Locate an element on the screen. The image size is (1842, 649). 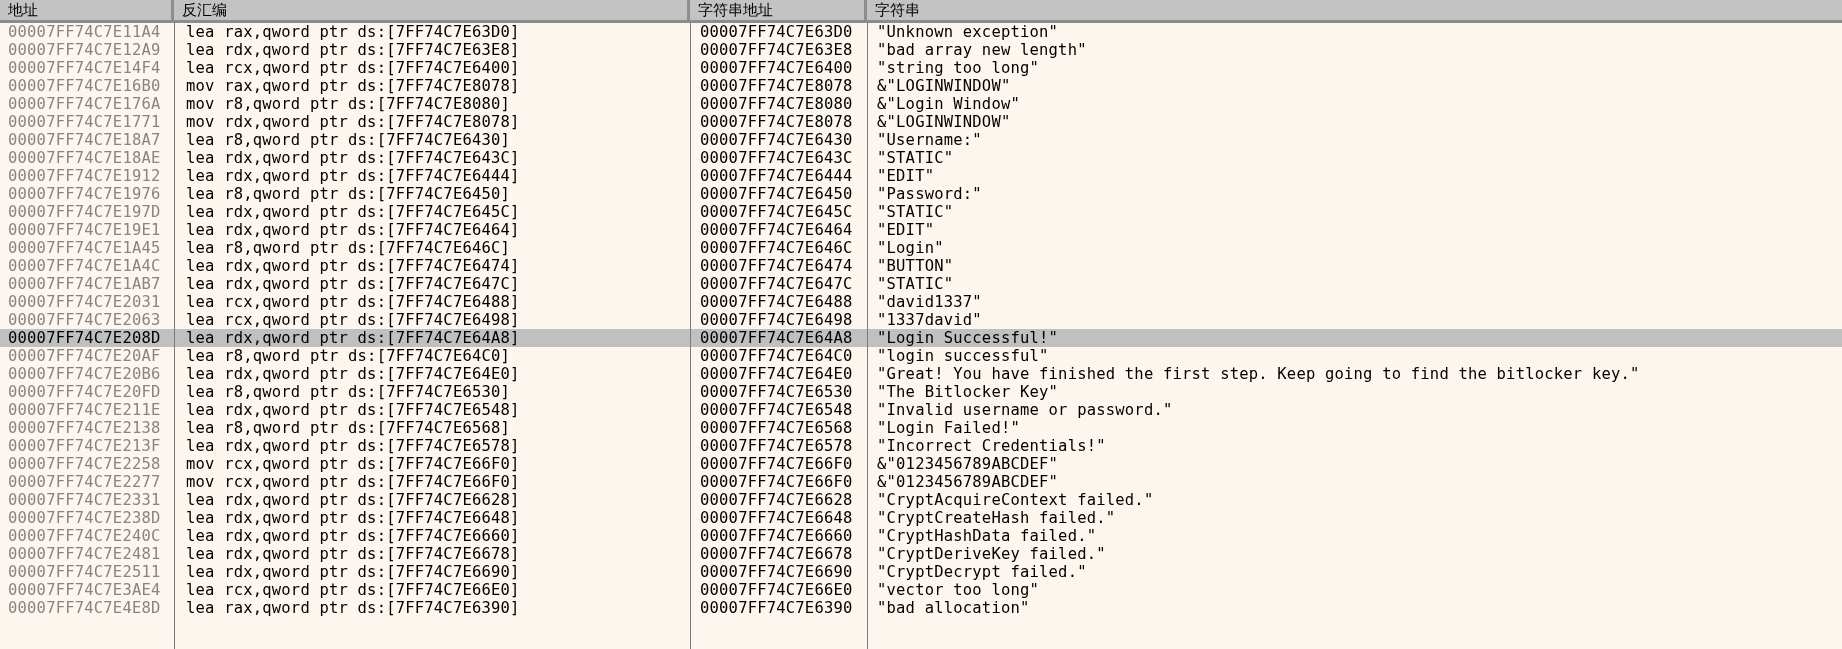
address-cell-text: 00007FF74C7E211E is located at coordinates (84, 410).